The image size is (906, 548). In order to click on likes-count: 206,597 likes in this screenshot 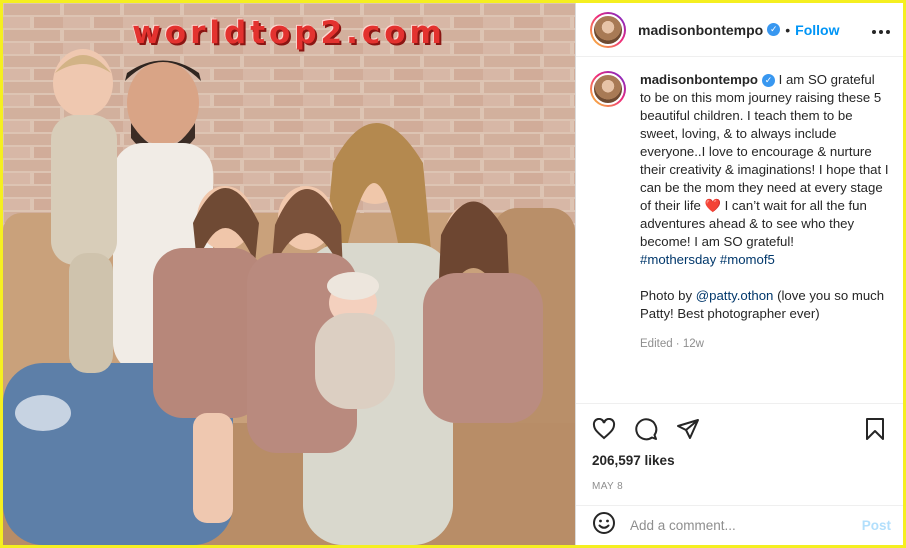, I will do `click(739, 464)`.